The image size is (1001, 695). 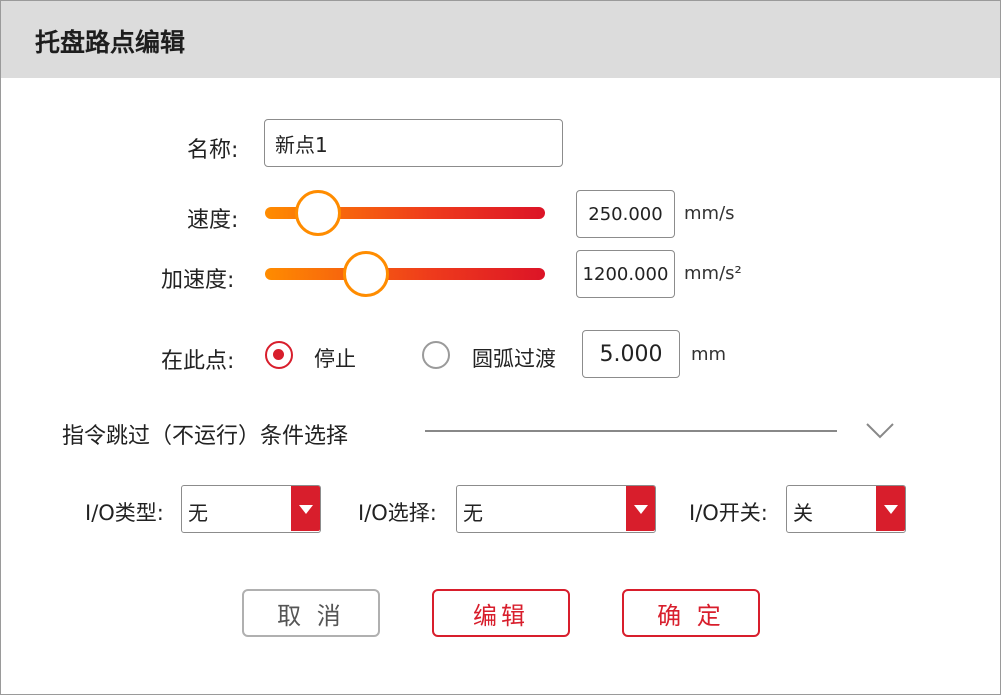 I want to click on arc-label: 圆弧过渡, so click(x=514, y=359).